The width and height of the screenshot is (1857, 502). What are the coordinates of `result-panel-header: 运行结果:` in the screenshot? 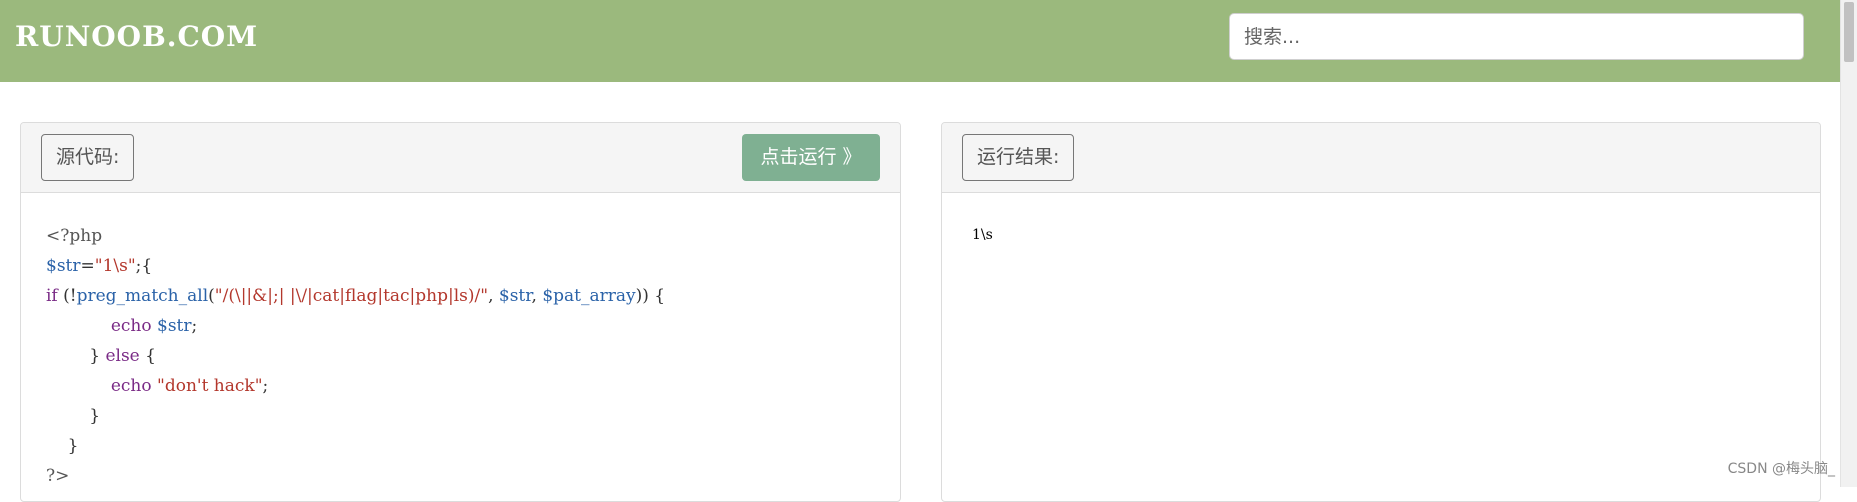 It's located at (1381, 158).